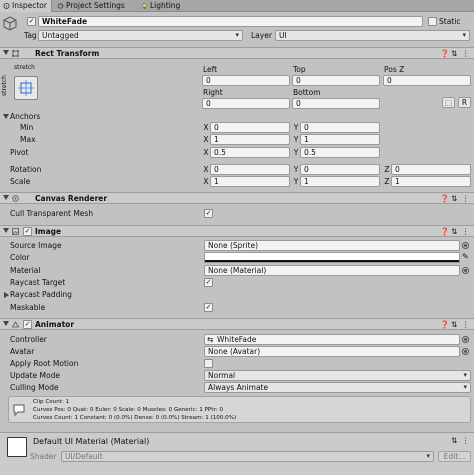 This screenshot has height=475, width=474. Describe the element at coordinates (19, 152) in the screenshot. I see `pivot-label: Pivot` at that location.